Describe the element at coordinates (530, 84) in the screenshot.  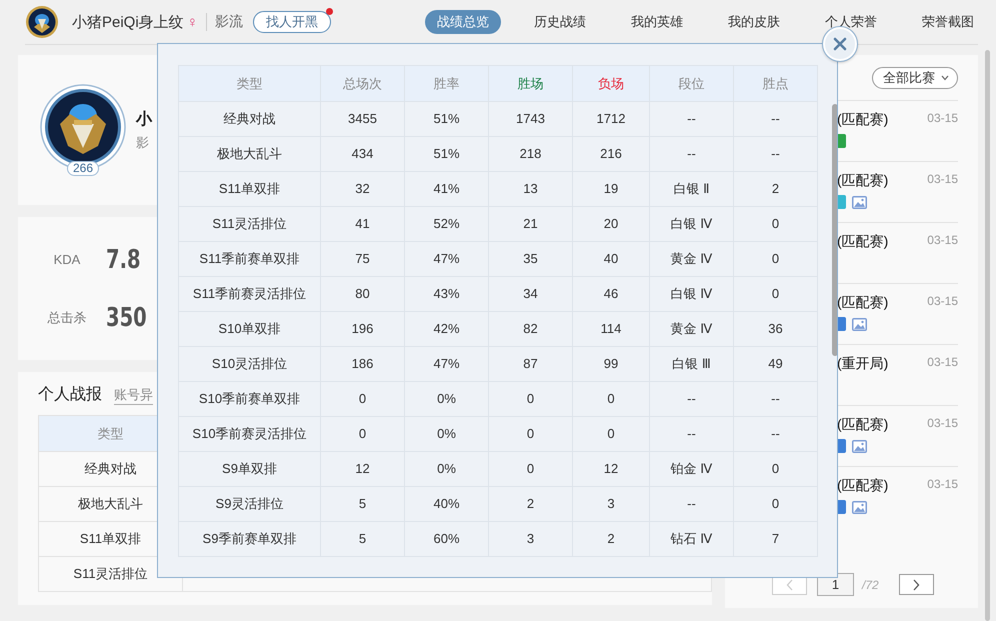
I see `table-header: 胜场` at that location.